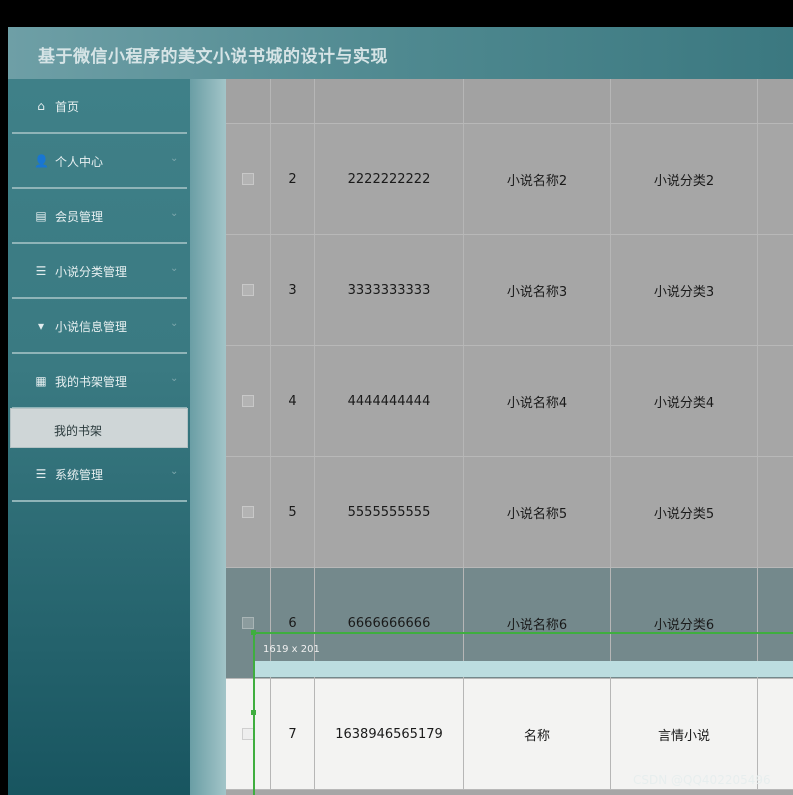  What do you see at coordinates (292, 290) in the screenshot?
I see `row-index: 3` at bounding box center [292, 290].